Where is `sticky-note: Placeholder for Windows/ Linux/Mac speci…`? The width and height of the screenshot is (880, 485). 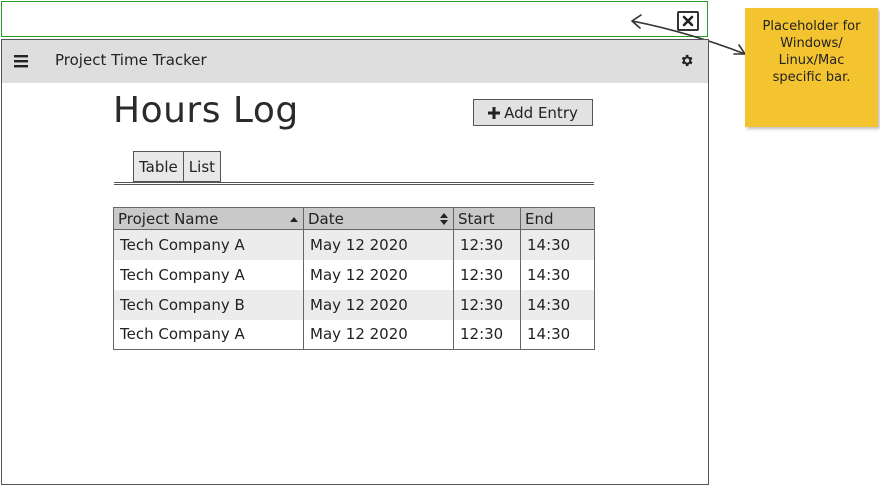
sticky-note: Placeholder for Windows/ Linux/Mac speci… is located at coordinates (811, 67).